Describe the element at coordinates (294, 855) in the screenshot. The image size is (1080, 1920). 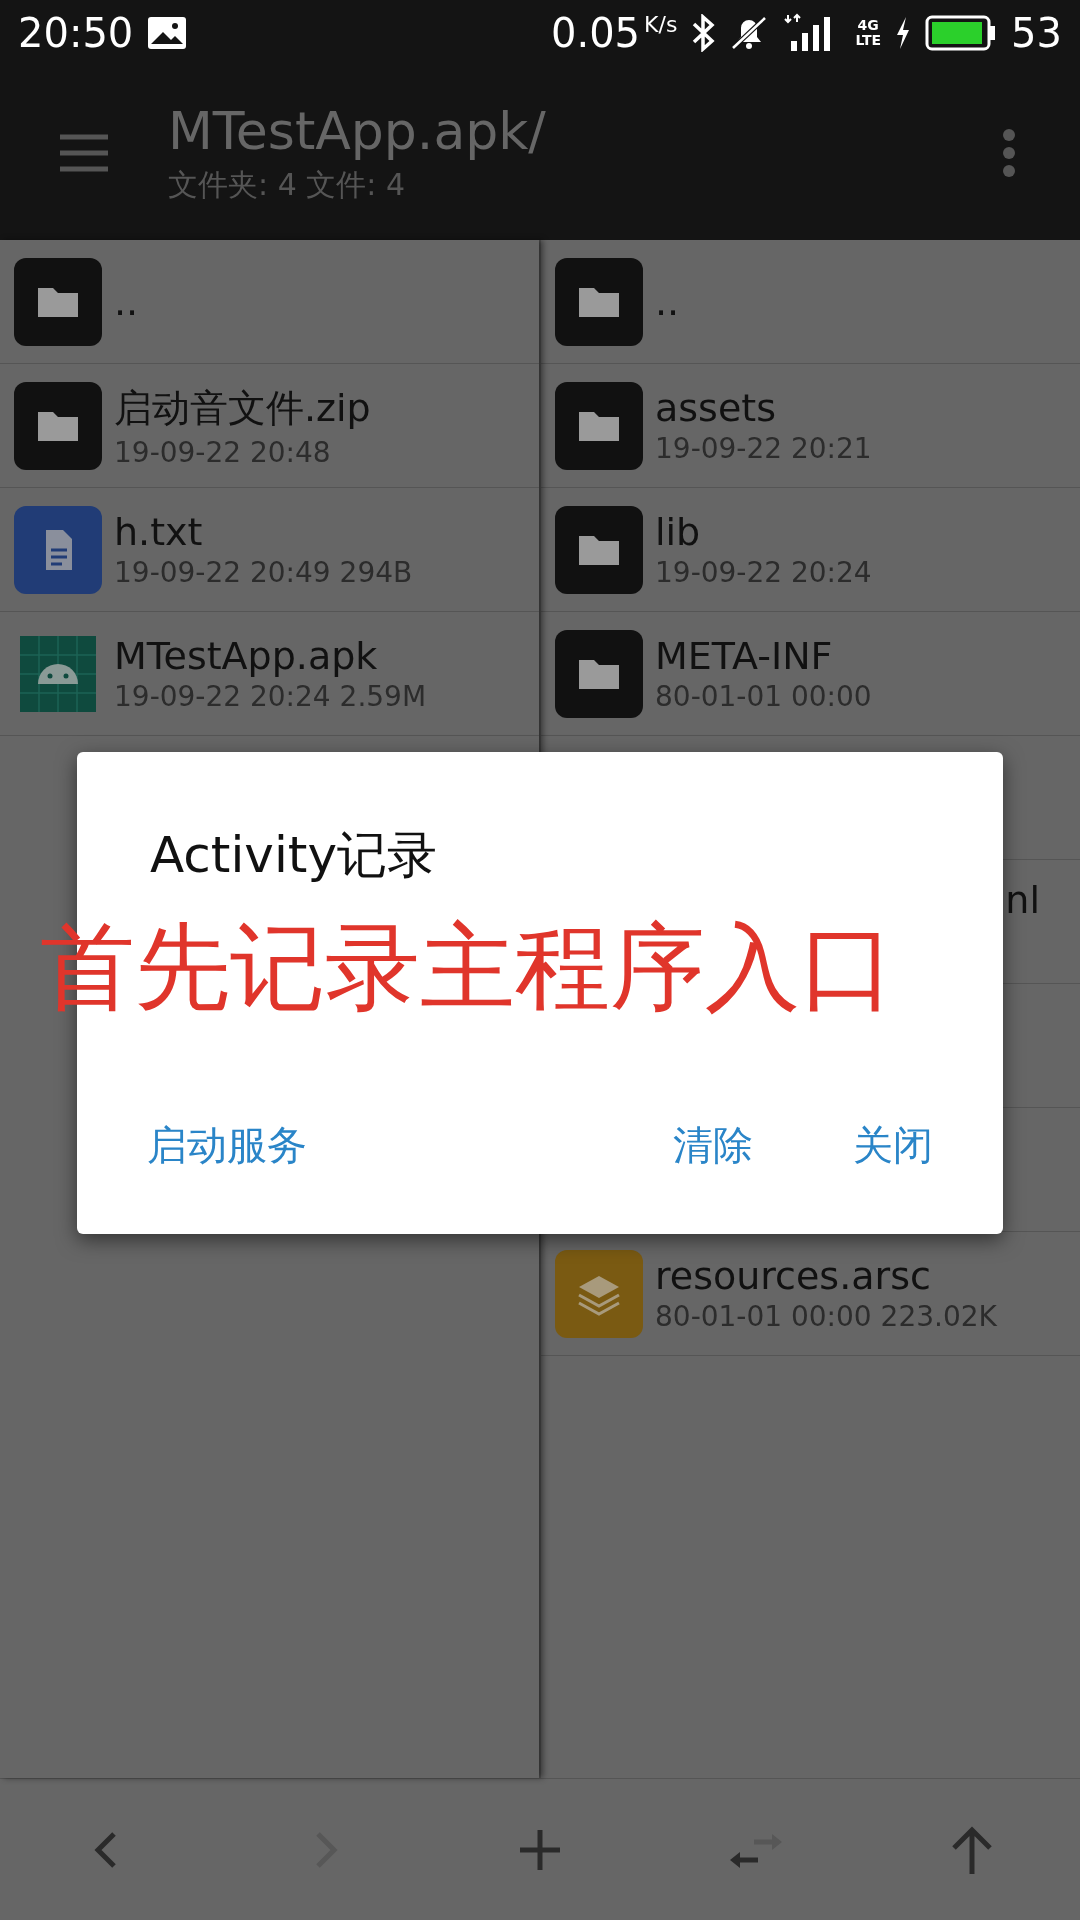
I see `dialog-title: Activity记录` at that location.